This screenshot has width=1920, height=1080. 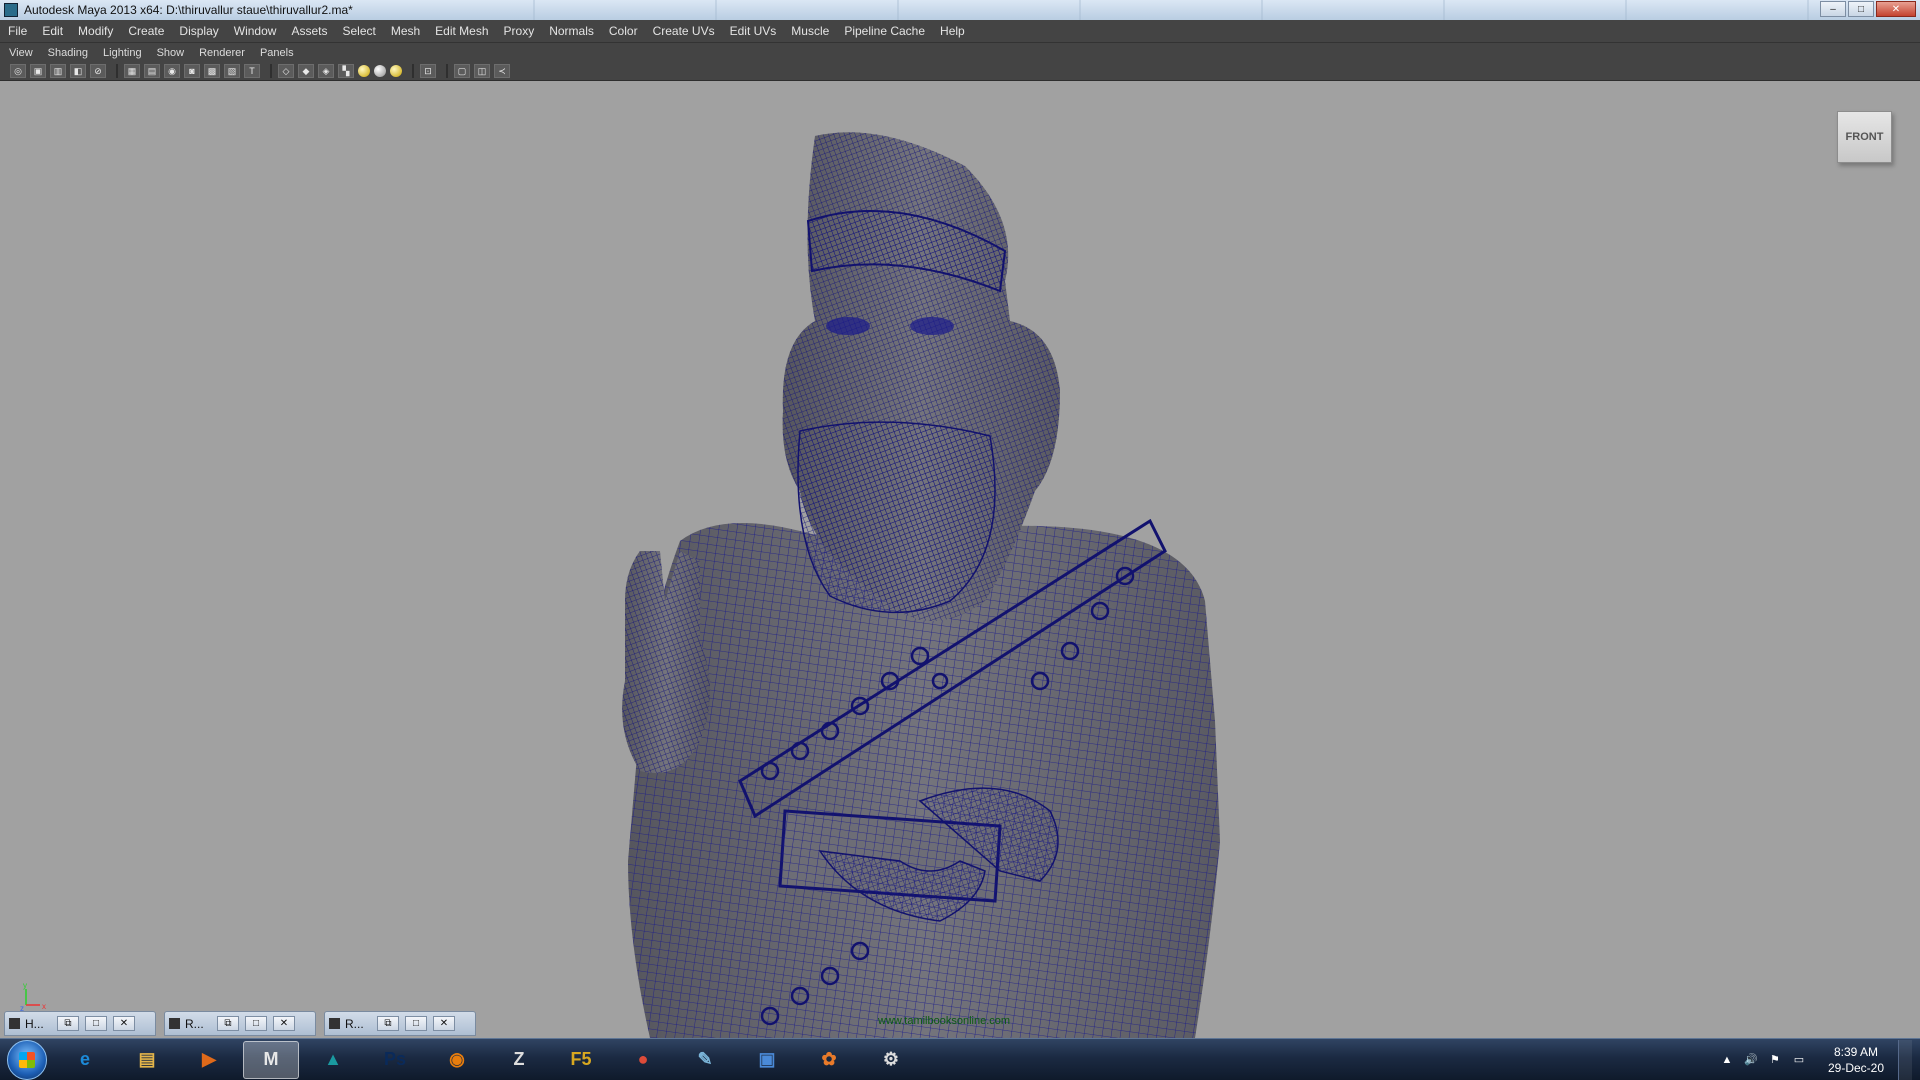 I want to click on clock: 8:39 AM 29-Dec-20, so click(x=1856, y=1060).